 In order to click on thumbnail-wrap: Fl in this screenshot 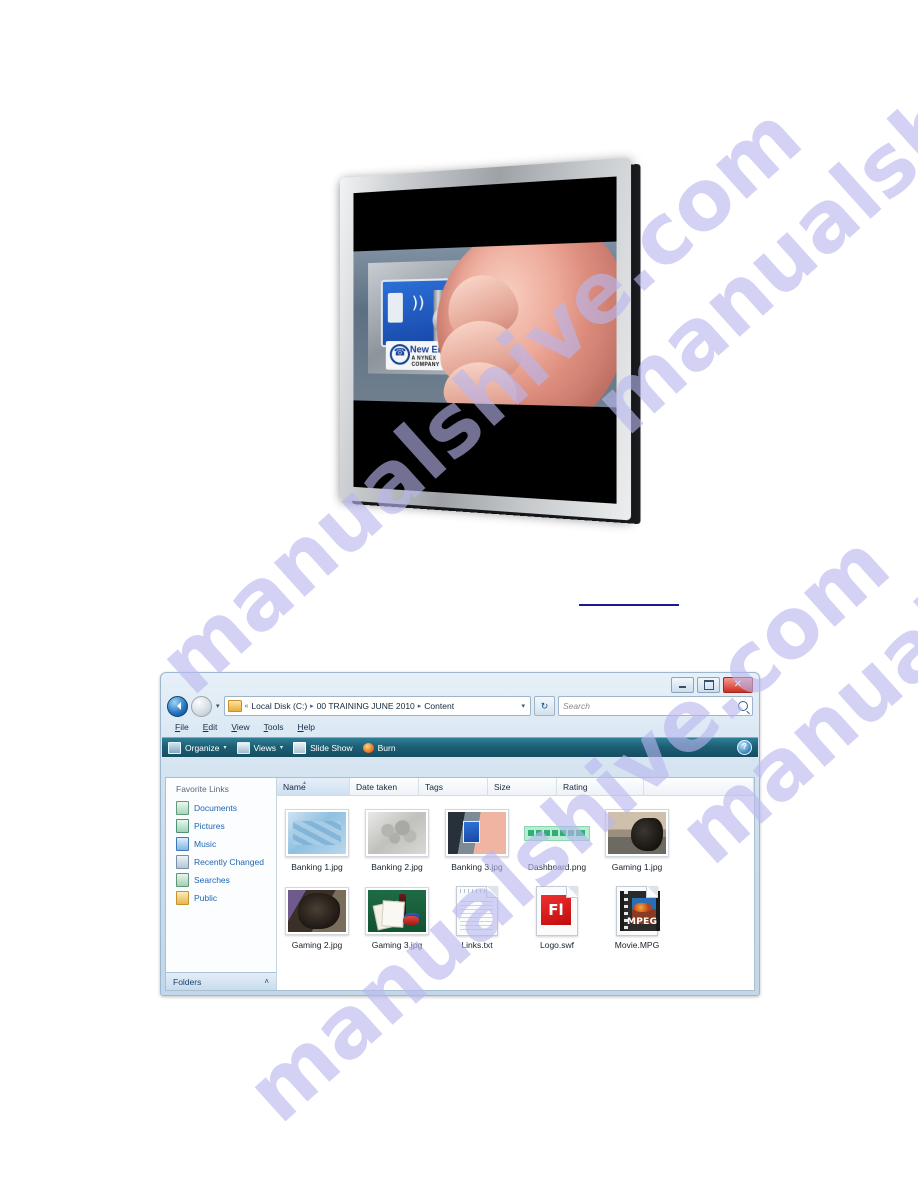, I will do `click(557, 911)`.